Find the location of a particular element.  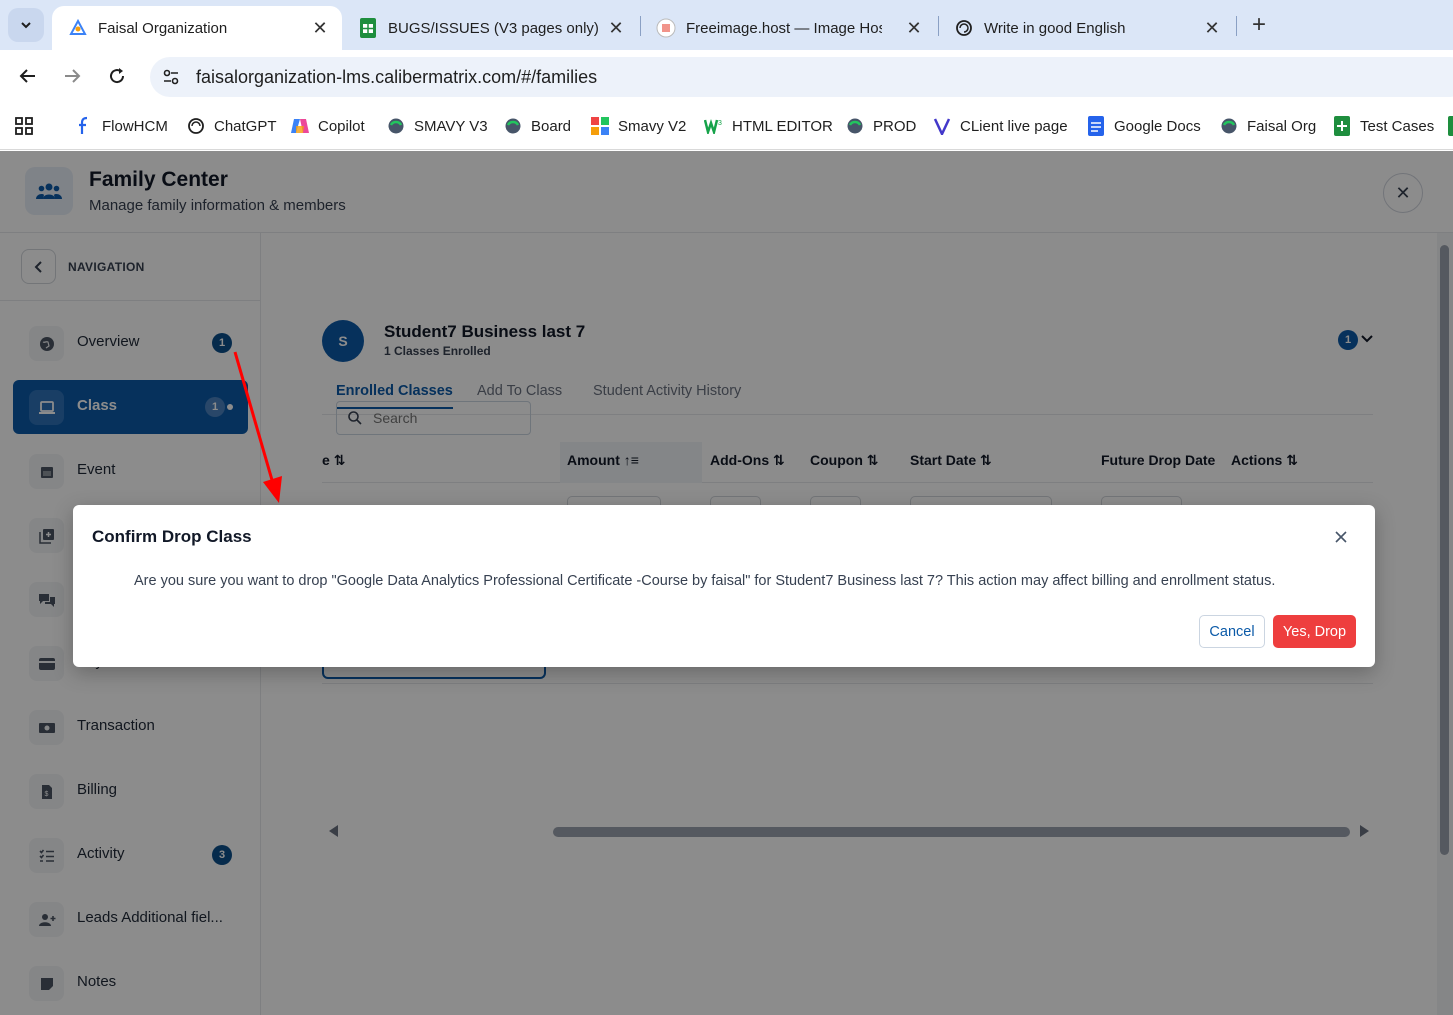

bookmark-smavy-v2: Smavy V2 is located at coordinates (638, 126).